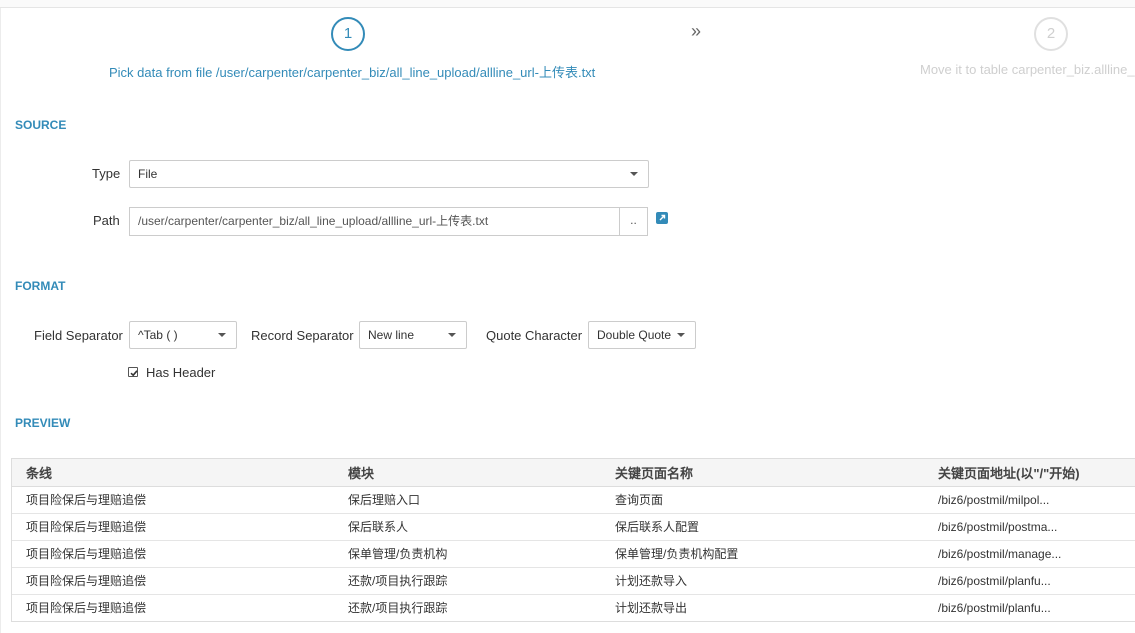  Describe the element at coordinates (41, 125) in the screenshot. I see `source-section-title: SOURCE` at that location.